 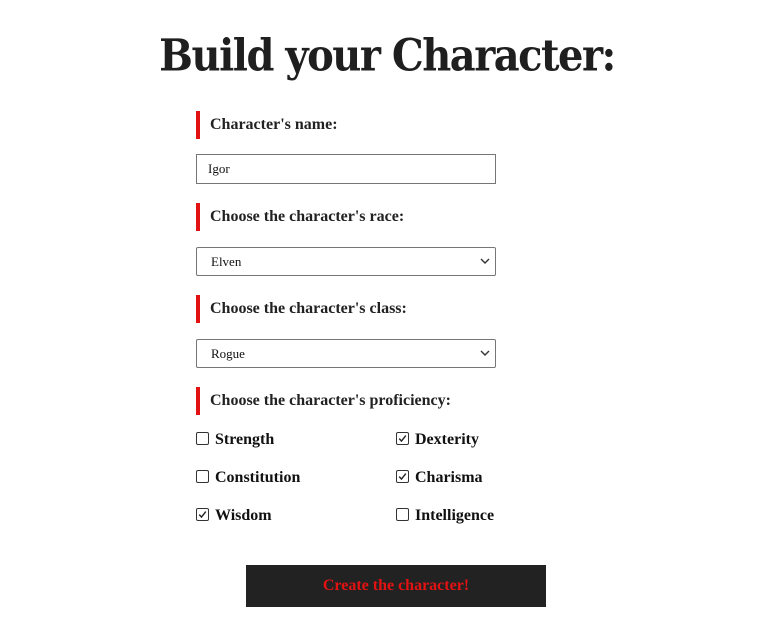 What do you see at coordinates (387, 56) in the screenshot?
I see `page-title: Build your Character:` at bounding box center [387, 56].